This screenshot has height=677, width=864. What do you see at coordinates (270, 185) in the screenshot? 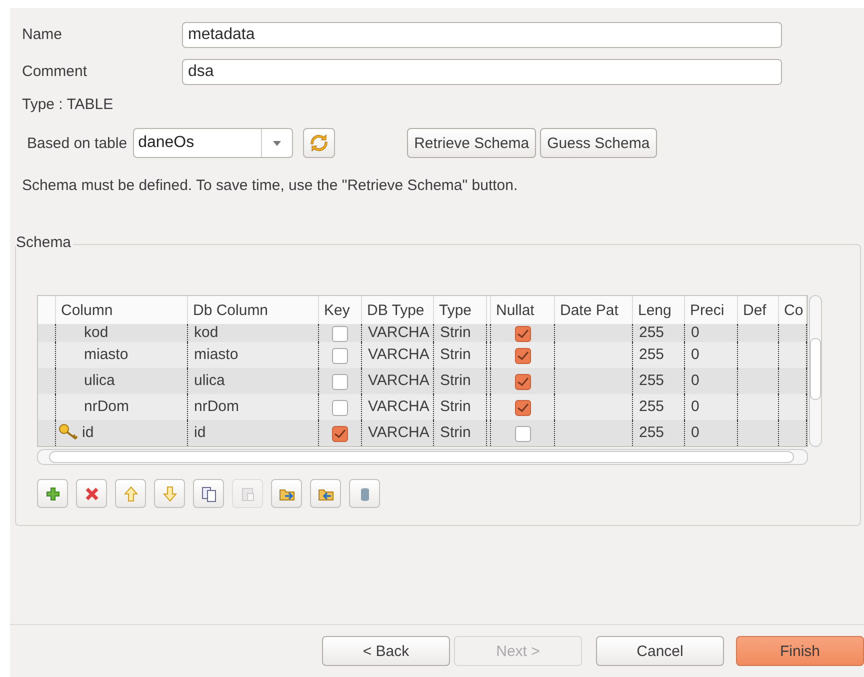
I see `info-message: Schema must be defined. To save time, use the "Retrieve Schema" button.` at bounding box center [270, 185].